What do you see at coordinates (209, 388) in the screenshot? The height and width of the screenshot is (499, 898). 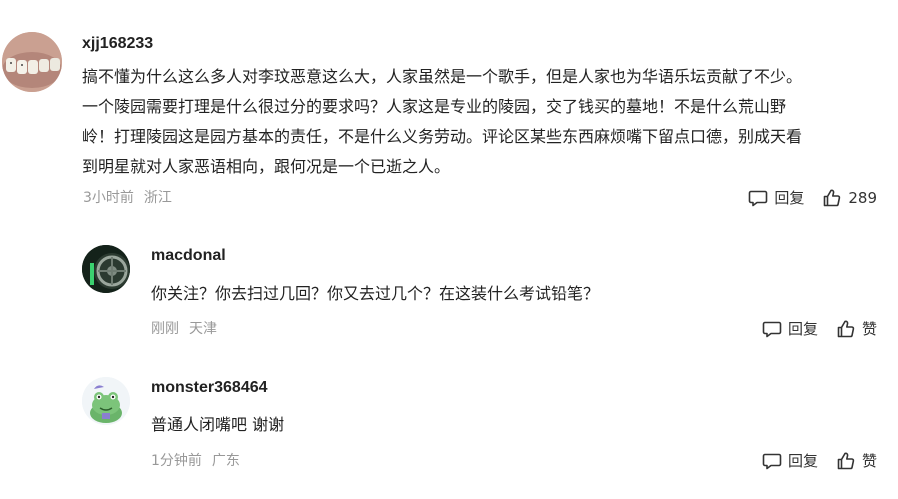 I see `username: monster368464` at bounding box center [209, 388].